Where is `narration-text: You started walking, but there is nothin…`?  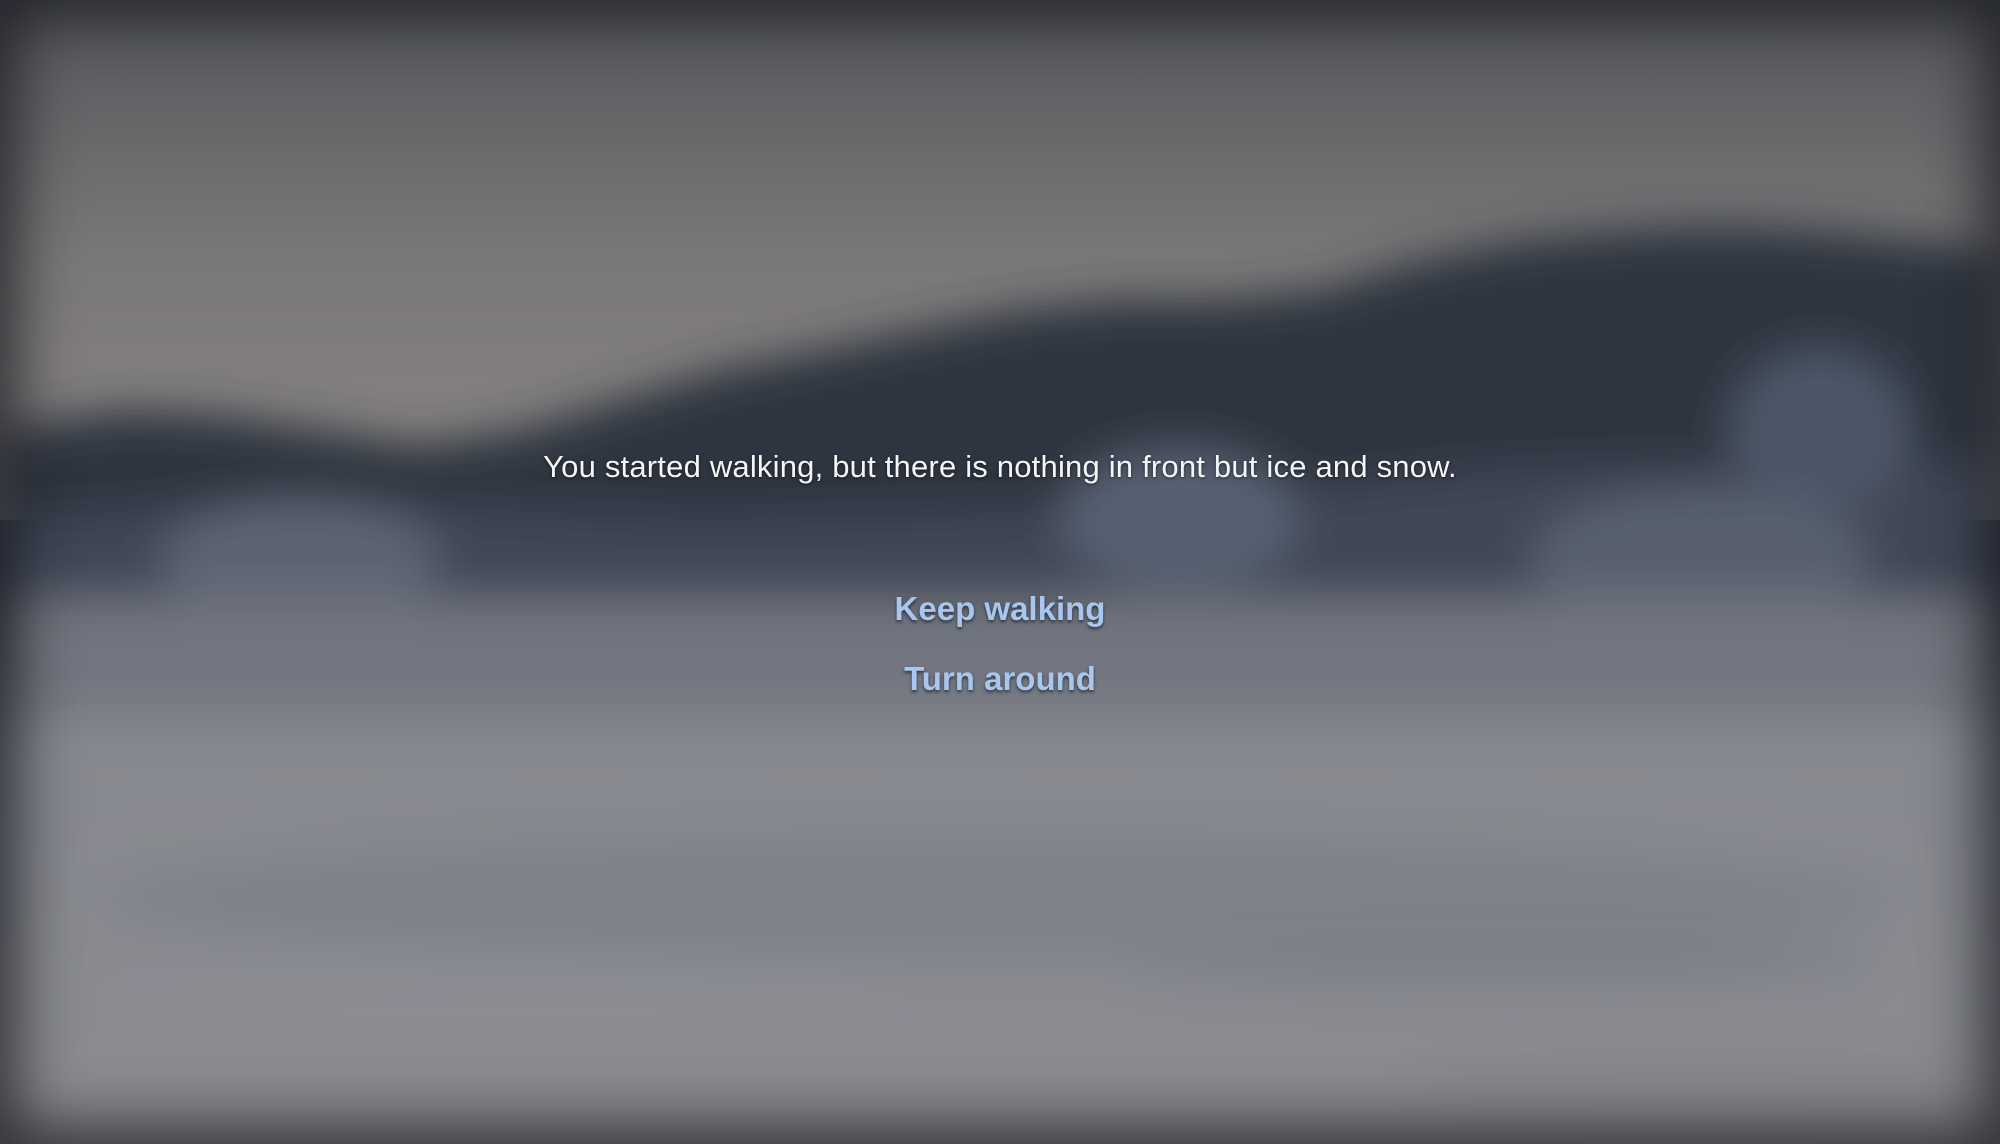 narration-text: You started walking, but there is nothin… is located at coordinates (1000, 466).